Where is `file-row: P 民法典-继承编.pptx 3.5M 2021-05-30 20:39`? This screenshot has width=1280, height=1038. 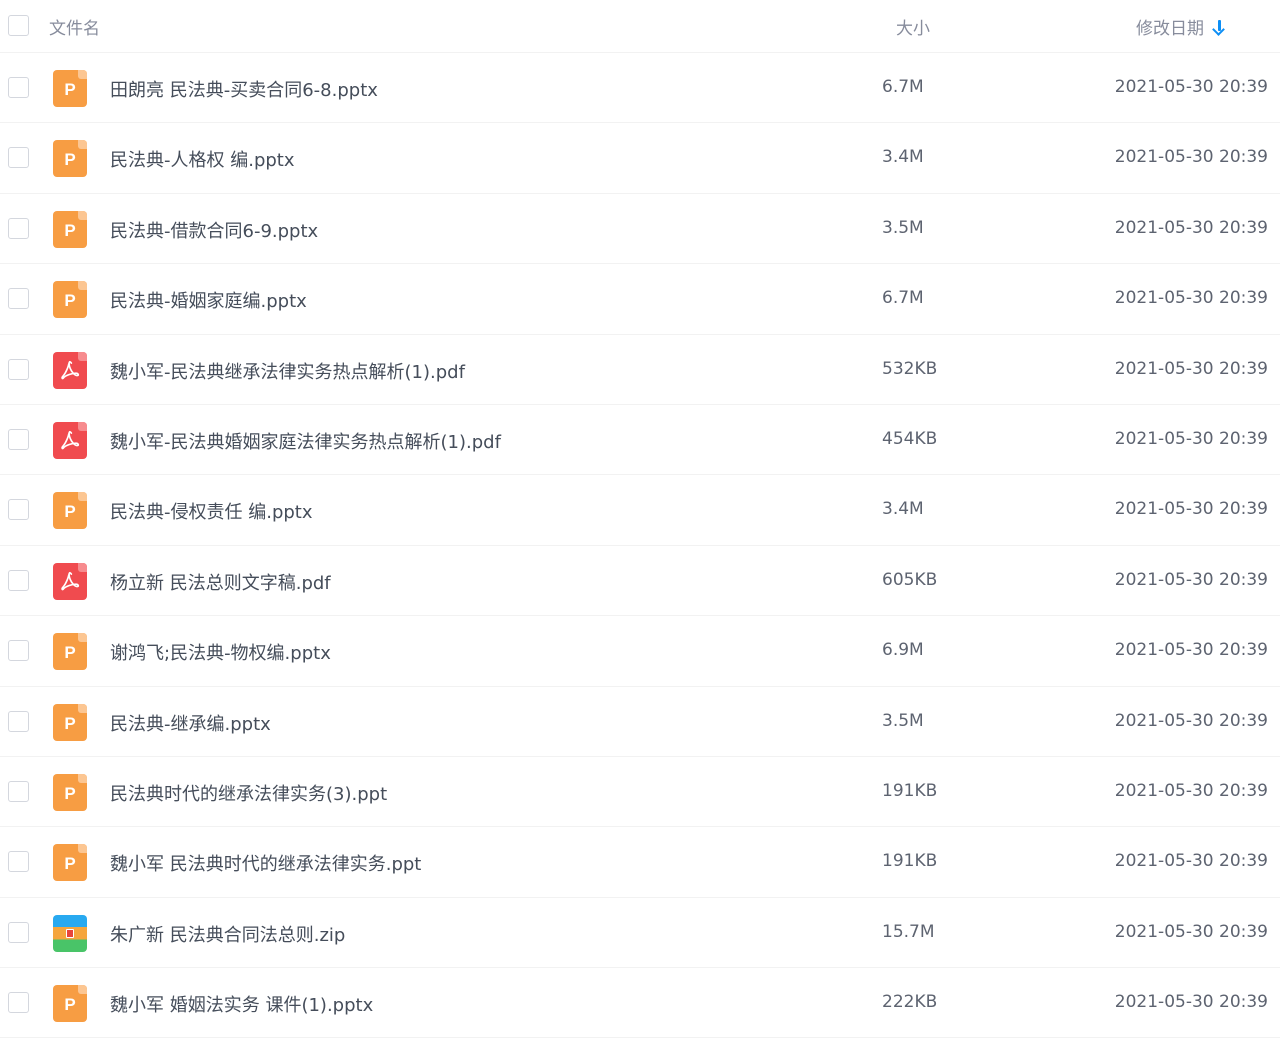
file-row: P 民法典-继承编.pptx 3.5M 2021-05-30 20:39 is located at coordinates (640, 722).